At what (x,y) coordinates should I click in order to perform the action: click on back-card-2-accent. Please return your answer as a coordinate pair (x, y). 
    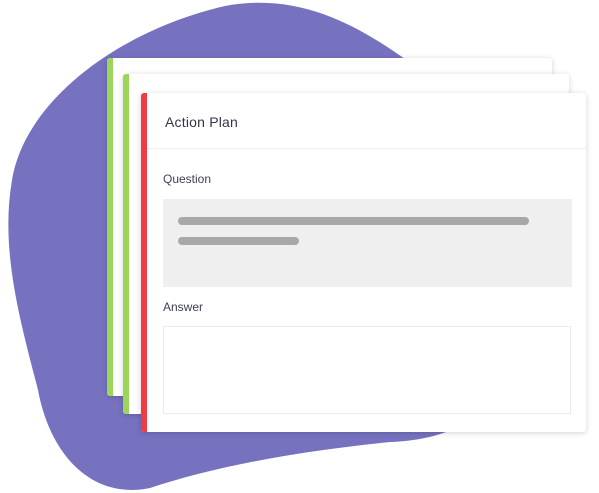
    Looking at the image, I should click on (126, 244).